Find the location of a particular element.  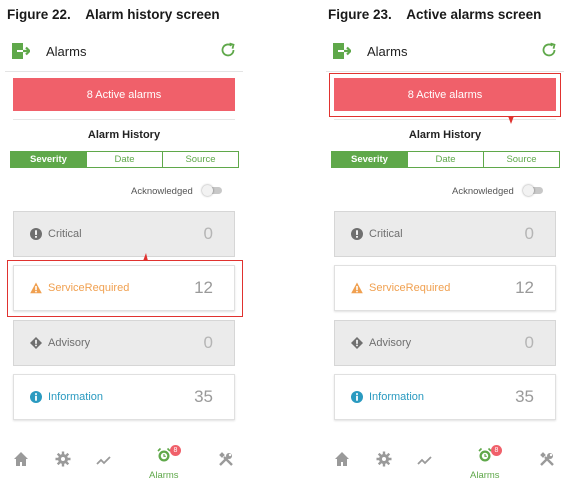

figure-caption: Figure 22. Alarm history screen is located at coordinates (113, 14).